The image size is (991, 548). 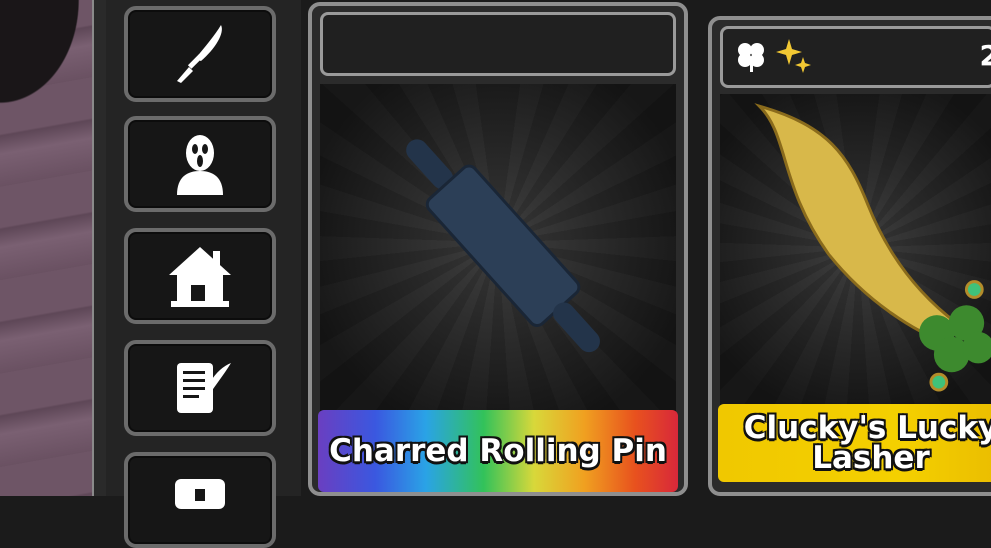 What do you see at coordinates (204, 388) in the screenshot?
I see `scroll-quill-icon` at bounding box center [204, 388].